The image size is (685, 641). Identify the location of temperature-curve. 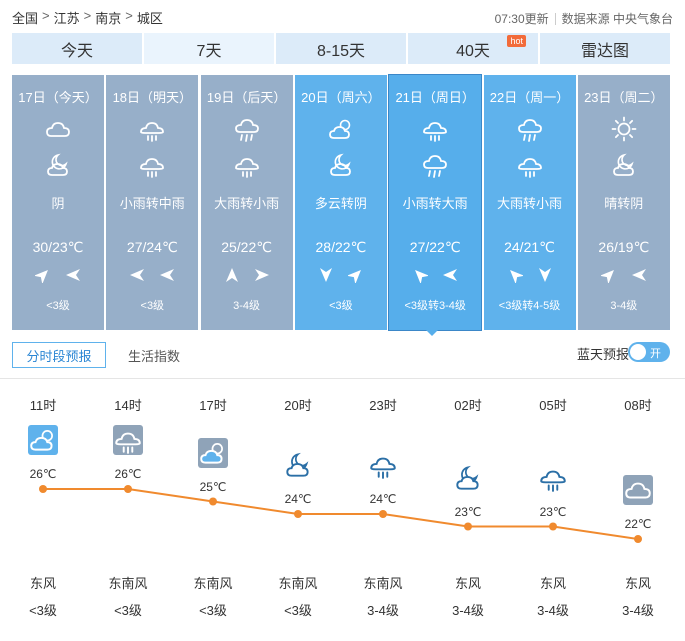
(340, 514).